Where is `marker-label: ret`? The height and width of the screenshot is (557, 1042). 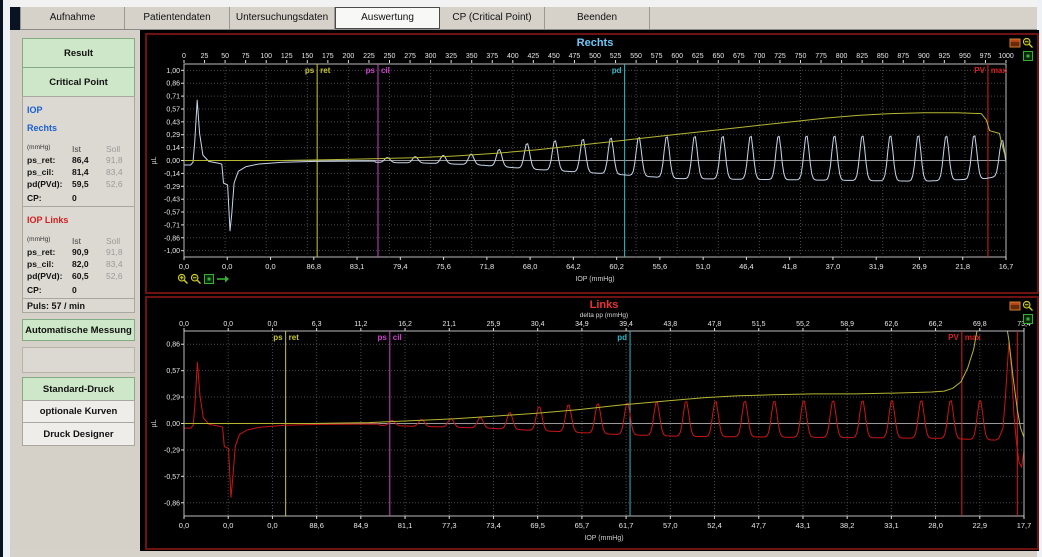
marker-label: ret is located at coordinates (294, 337).